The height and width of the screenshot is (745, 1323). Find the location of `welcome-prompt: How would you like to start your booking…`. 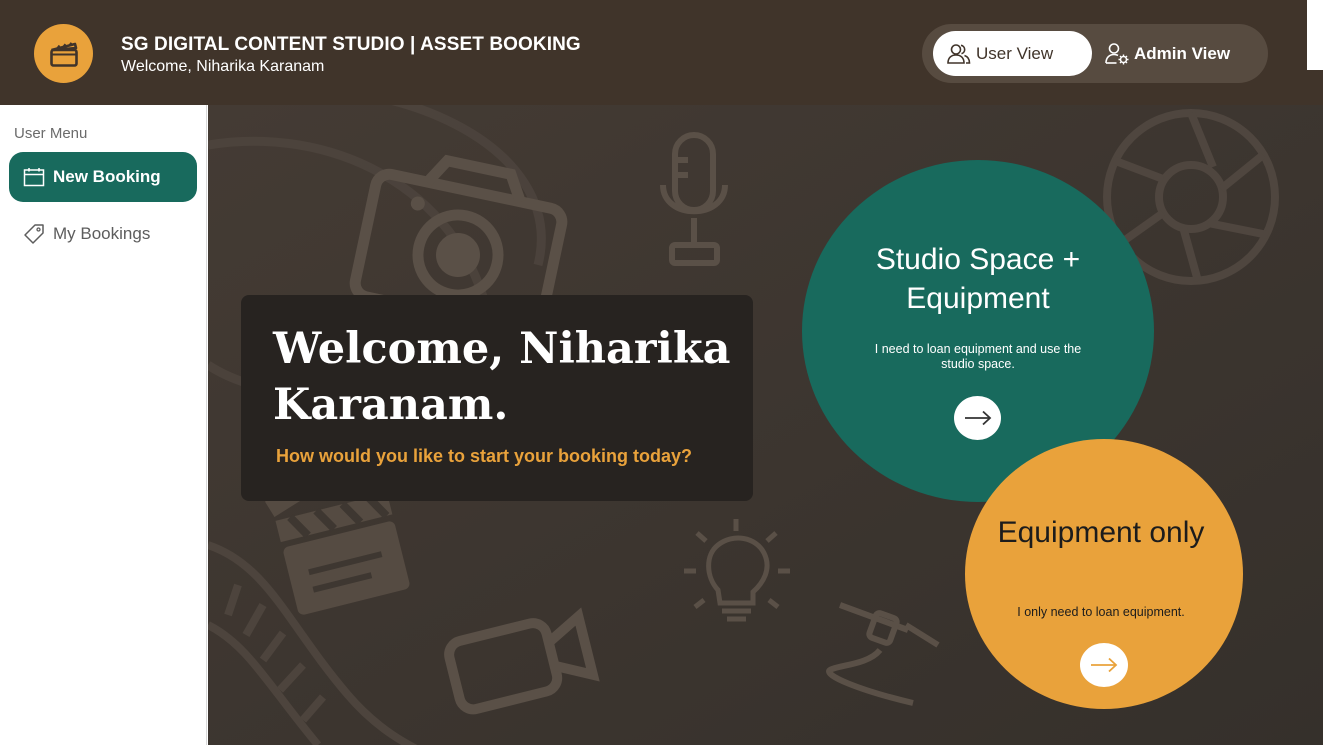

welcome-prompt: How would you like to start your booking… is located at coordinates (484, 456).